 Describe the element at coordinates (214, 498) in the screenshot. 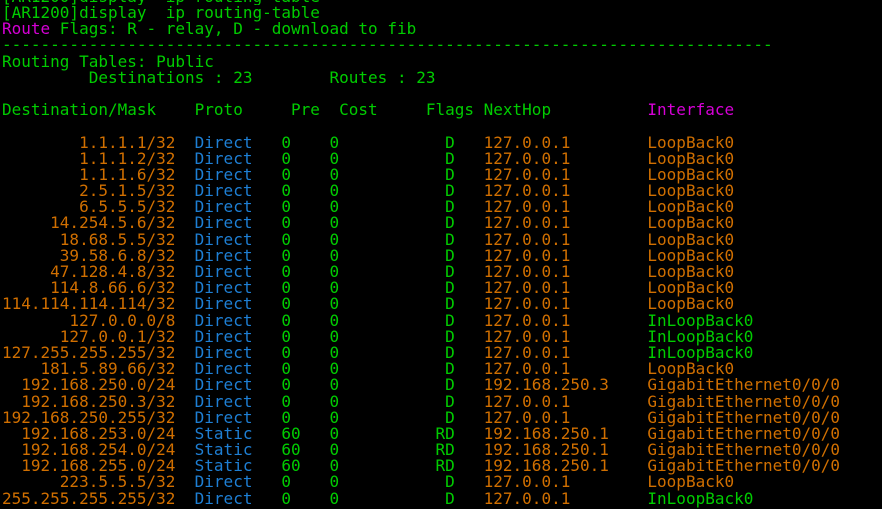

I see `route-row-segment: Direct` at that location.